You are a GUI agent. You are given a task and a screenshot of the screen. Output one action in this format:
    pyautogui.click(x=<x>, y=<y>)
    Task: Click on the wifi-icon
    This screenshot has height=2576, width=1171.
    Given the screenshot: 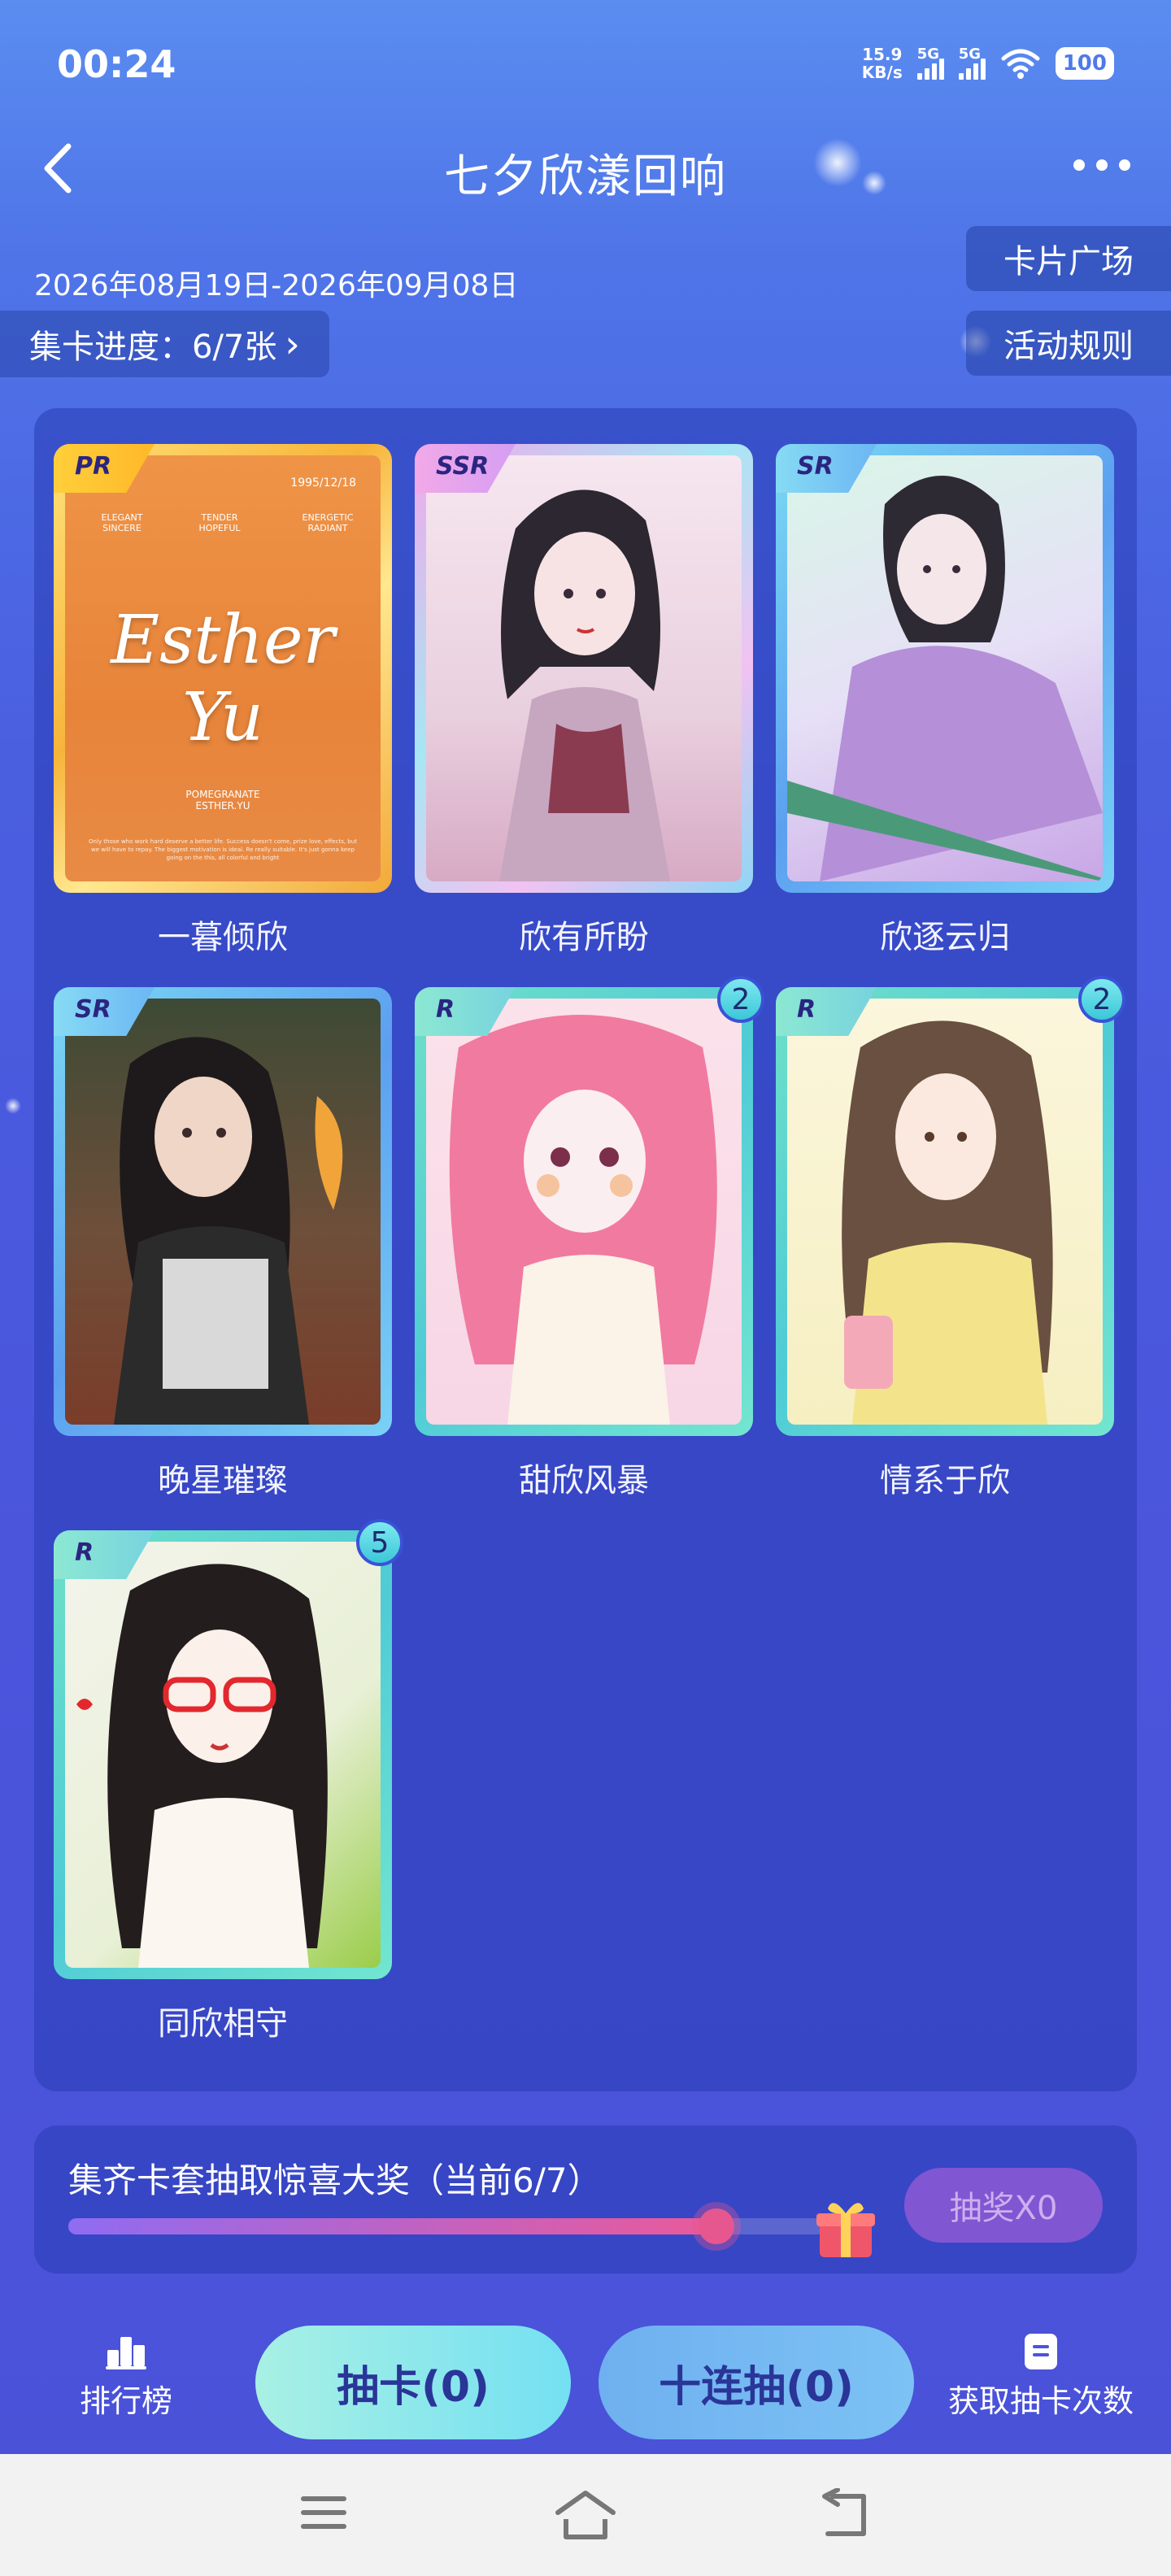 What is the action you would take?
    pyautogui.click(x=1021, y=64)
    